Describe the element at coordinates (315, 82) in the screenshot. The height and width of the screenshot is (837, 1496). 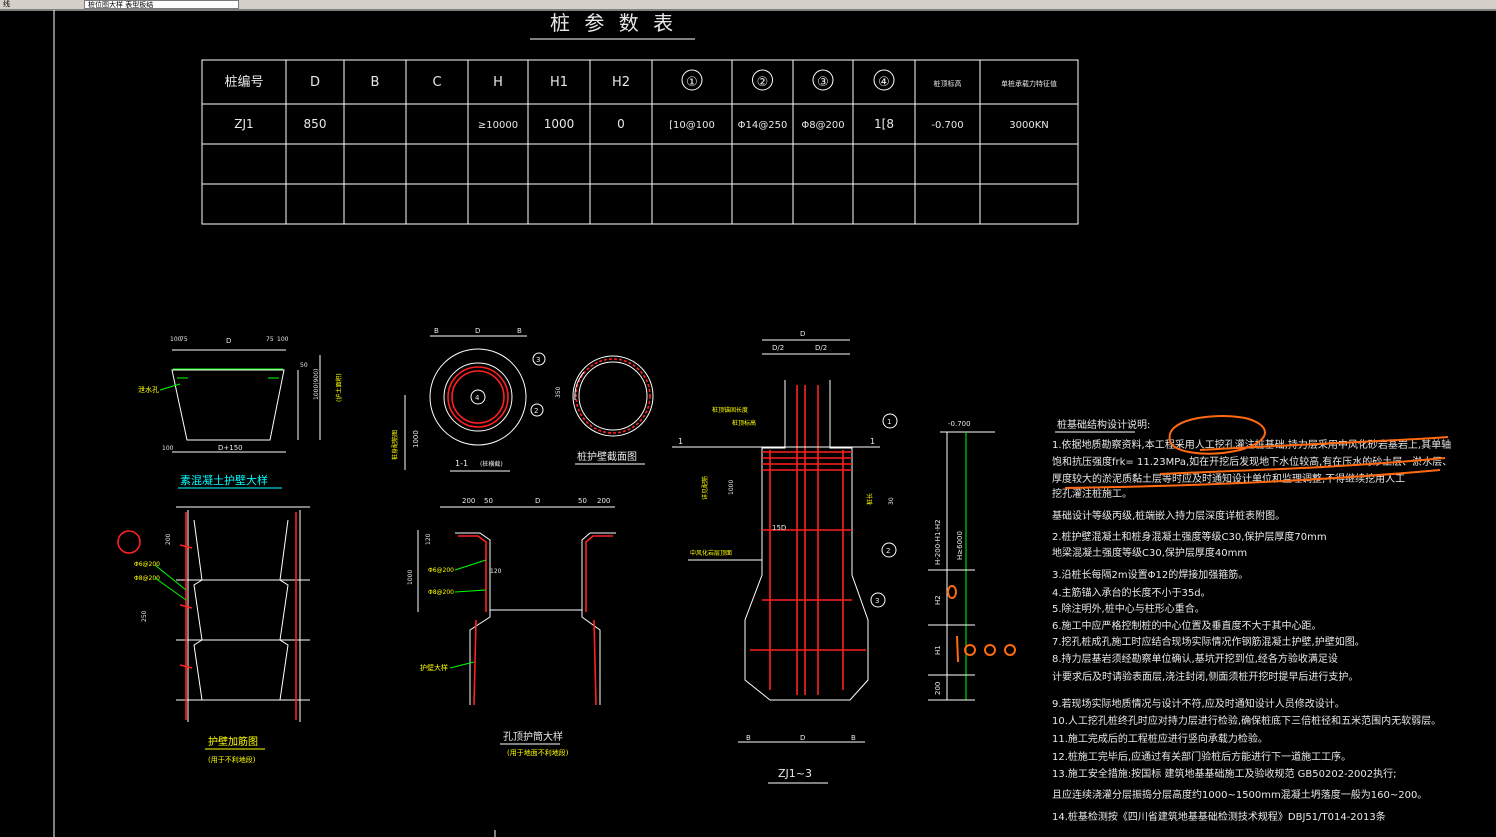
I see `table-header-cell: D` at that location.